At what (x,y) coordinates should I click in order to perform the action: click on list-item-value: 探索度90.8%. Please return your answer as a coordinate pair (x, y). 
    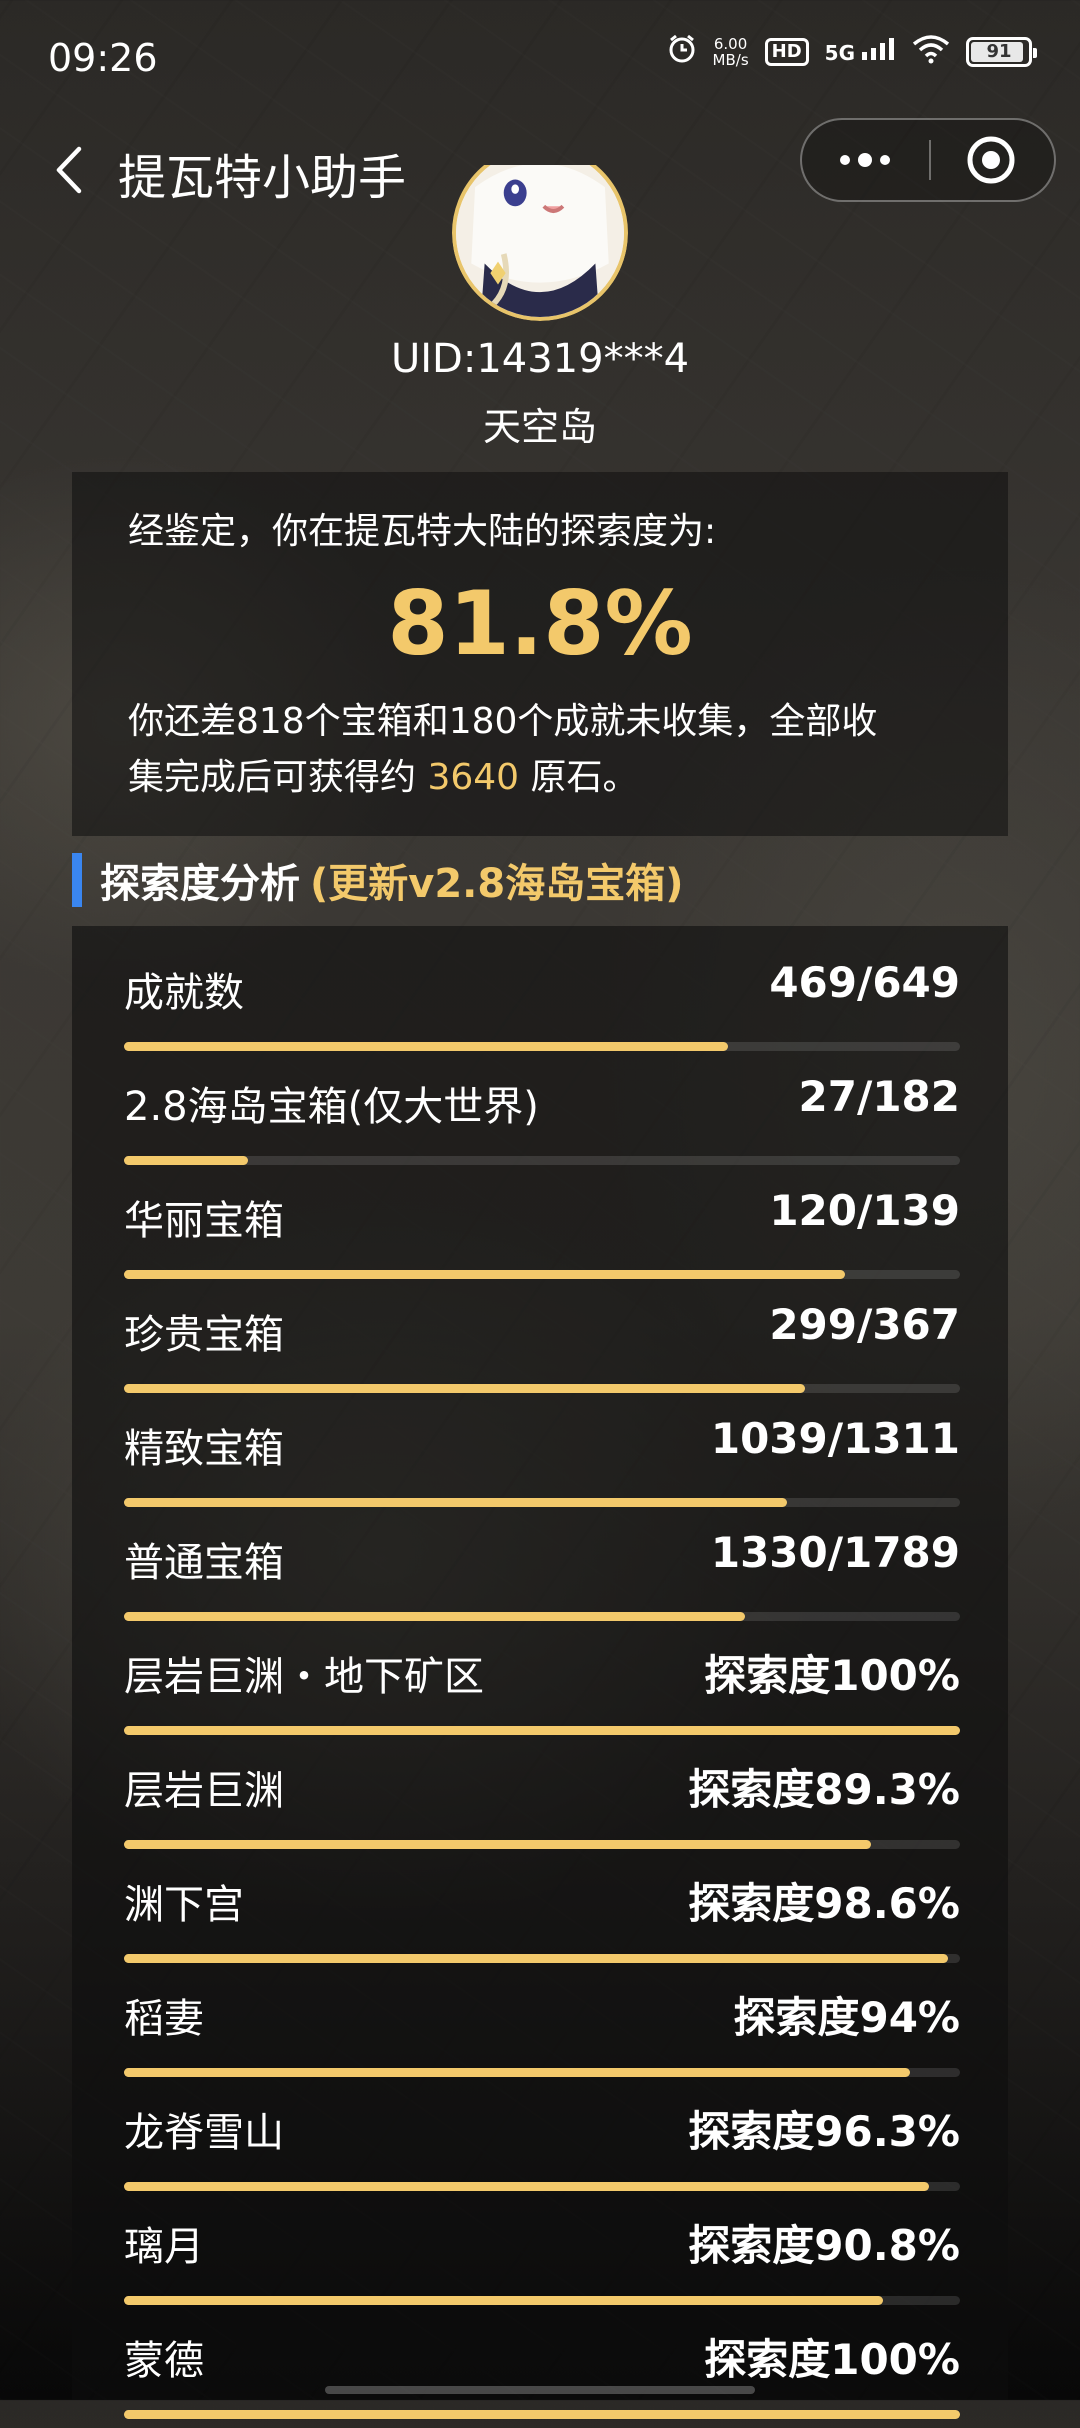
    Looking at the image, I should click on (824, 2245).